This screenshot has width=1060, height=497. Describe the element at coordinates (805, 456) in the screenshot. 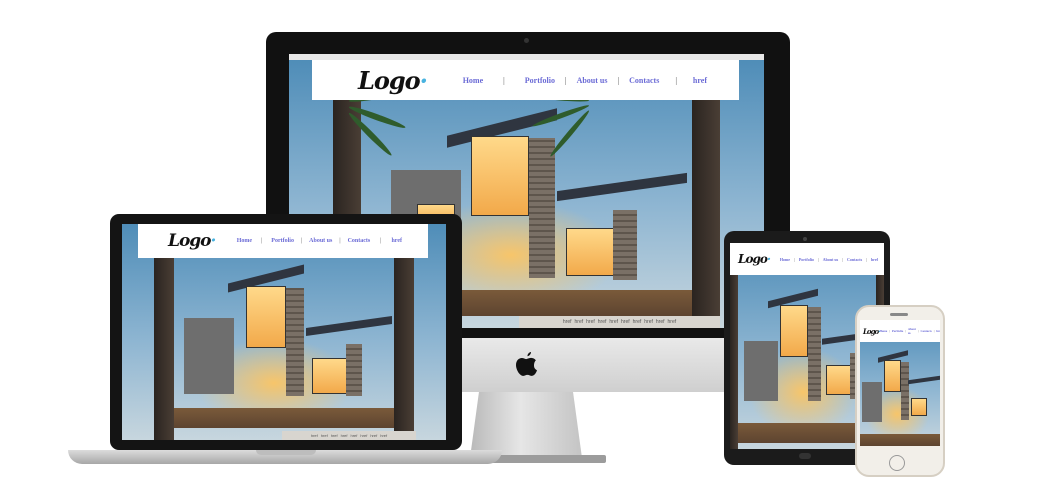

I see `tablet-home-button` at that location.